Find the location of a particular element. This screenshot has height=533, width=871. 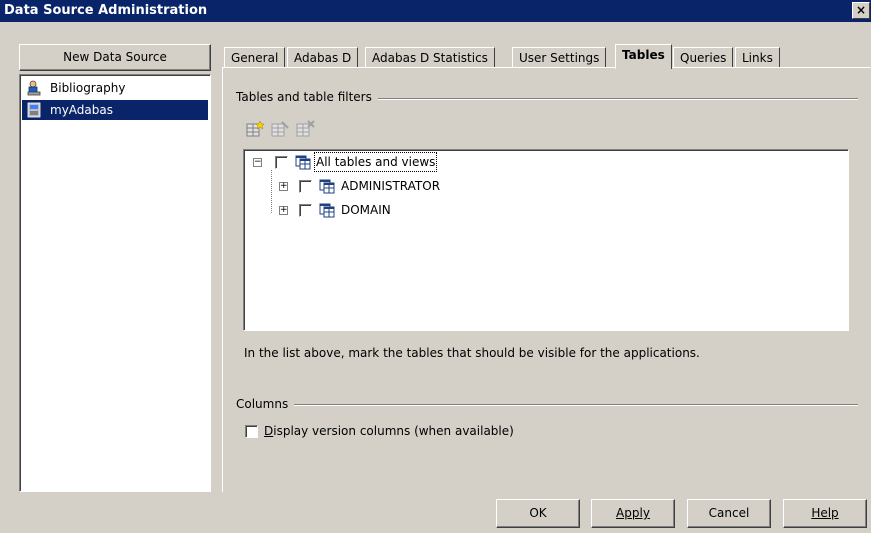

tree-line is located at coordinates (271, 191).